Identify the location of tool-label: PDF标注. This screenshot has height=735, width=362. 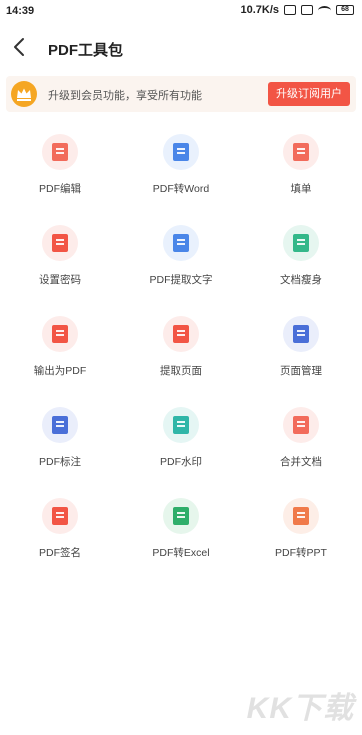
(60, 462).